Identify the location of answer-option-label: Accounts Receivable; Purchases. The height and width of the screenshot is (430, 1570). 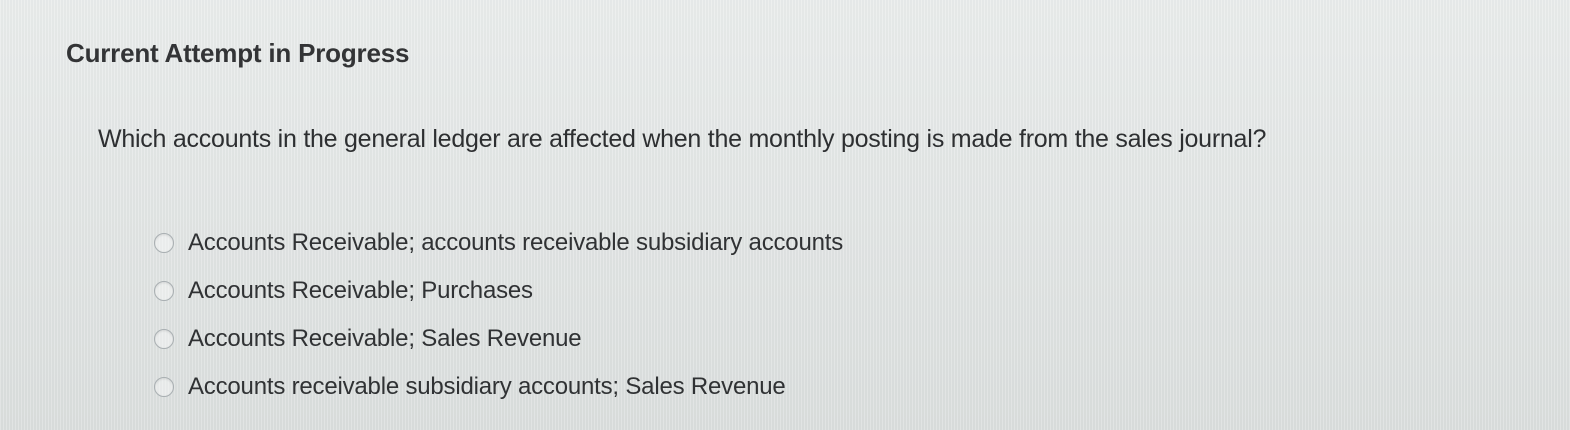
(360, 290).